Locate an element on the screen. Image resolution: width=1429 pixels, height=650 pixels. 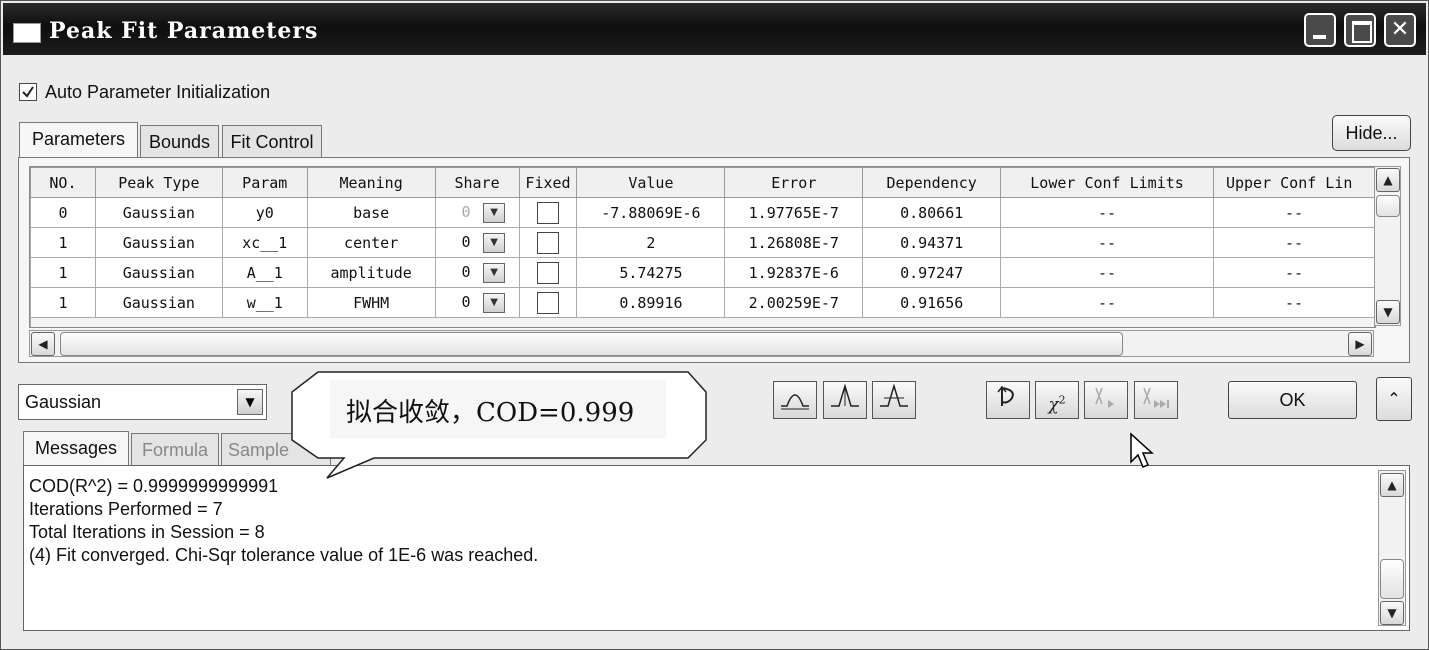
col-header-lower-conf: Lower Conf Limits is located at coordinates (1107, 182).